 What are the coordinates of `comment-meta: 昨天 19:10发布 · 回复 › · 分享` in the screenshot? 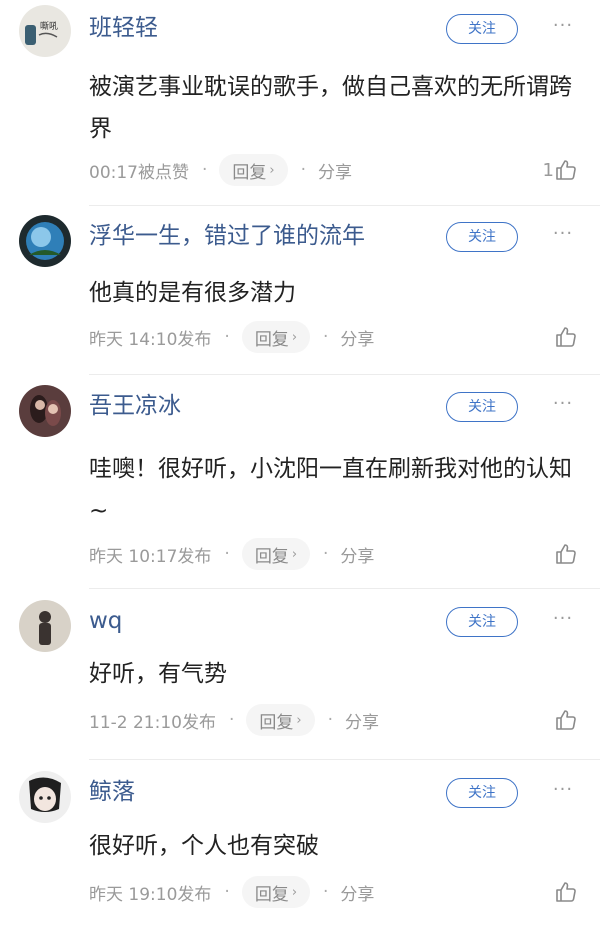 It's located at (231, 892).